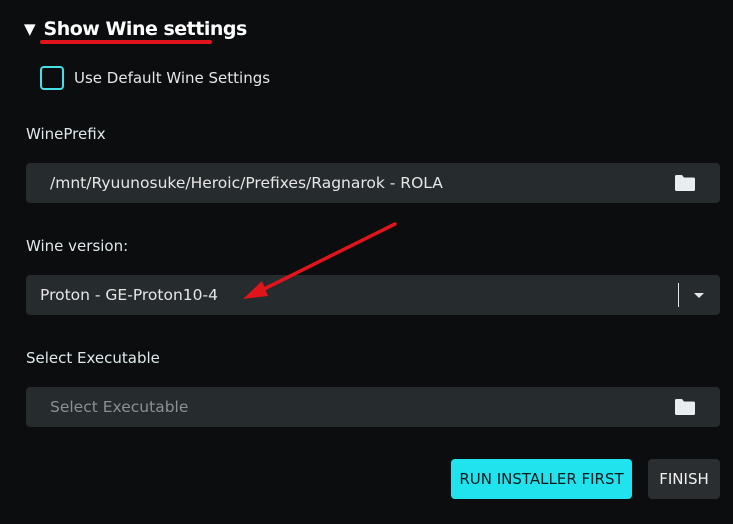 This screenshot has width=733, height=524. I want to click on collapse-triangle-icon: ▼, so click(30, 28).